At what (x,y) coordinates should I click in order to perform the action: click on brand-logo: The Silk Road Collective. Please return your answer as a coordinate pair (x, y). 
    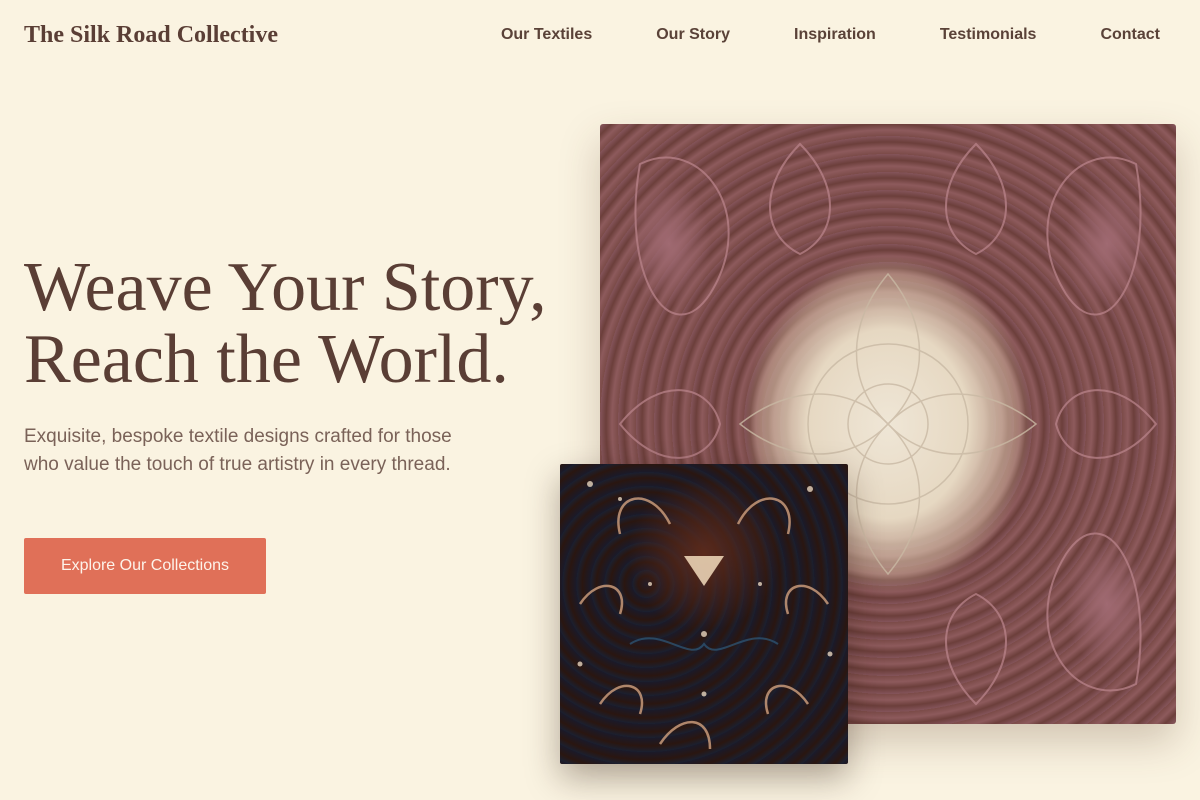
    Looking at the image, I should click on (151, 35).